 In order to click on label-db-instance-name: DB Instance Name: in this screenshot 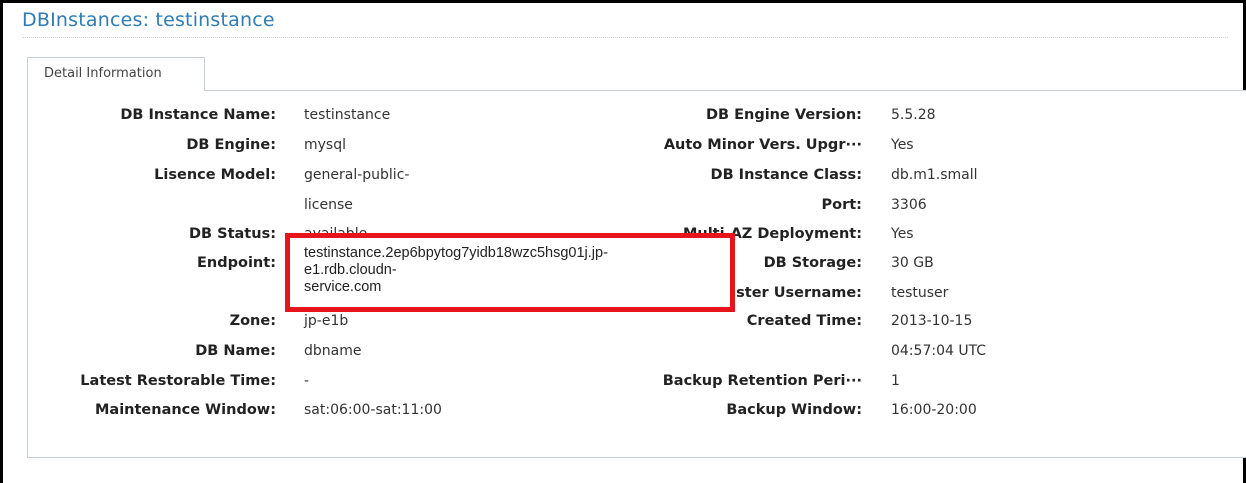, I will do `click(198, 115)`.